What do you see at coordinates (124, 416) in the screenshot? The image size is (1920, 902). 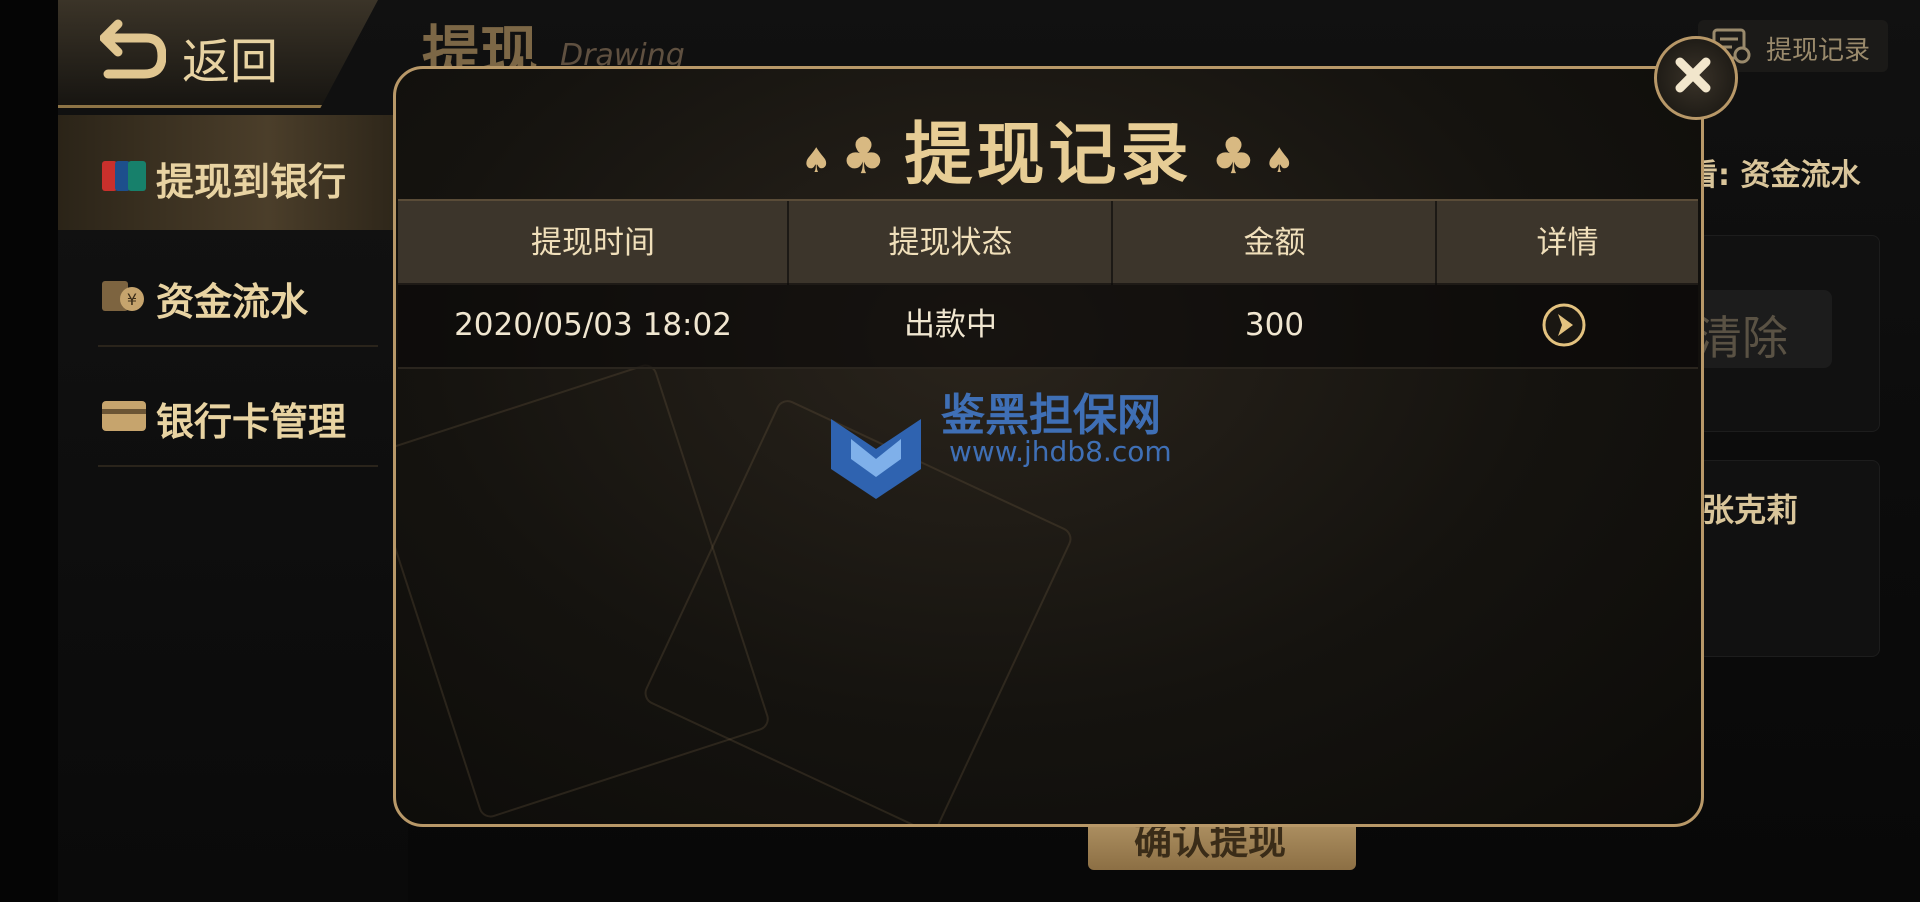 I see `bank-card-icon` at bounding box center [124, 416].